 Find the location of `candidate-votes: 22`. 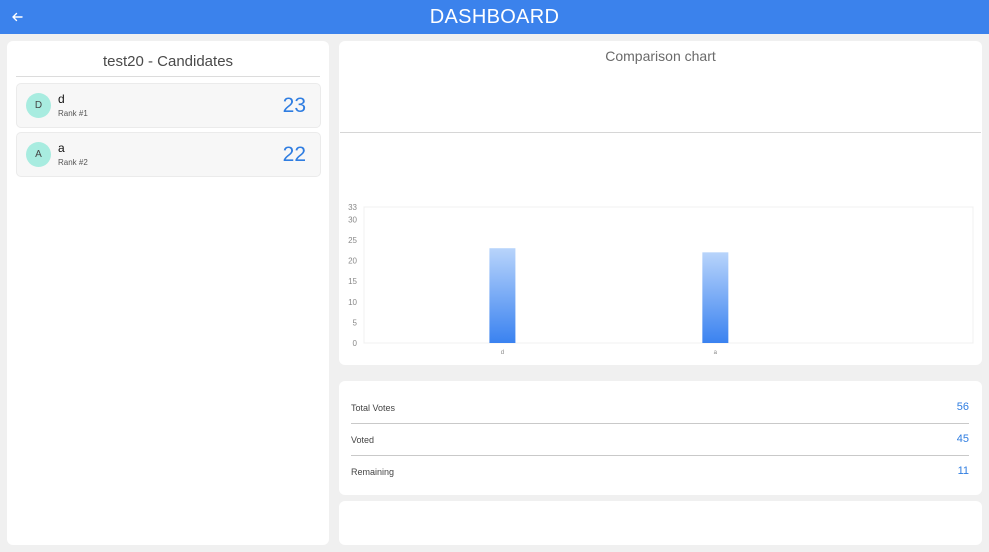

candidate-votes: 22 is located at coordinates (294, 154).